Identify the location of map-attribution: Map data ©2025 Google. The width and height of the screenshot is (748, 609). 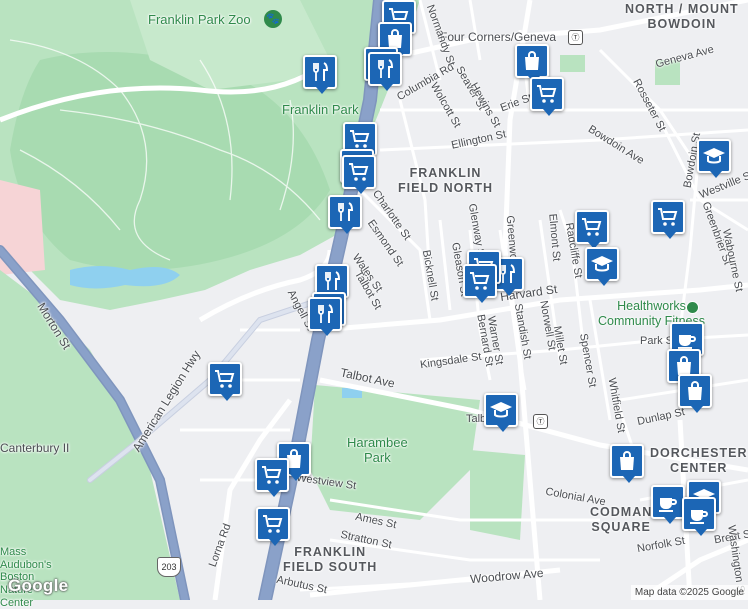
(689, 592).